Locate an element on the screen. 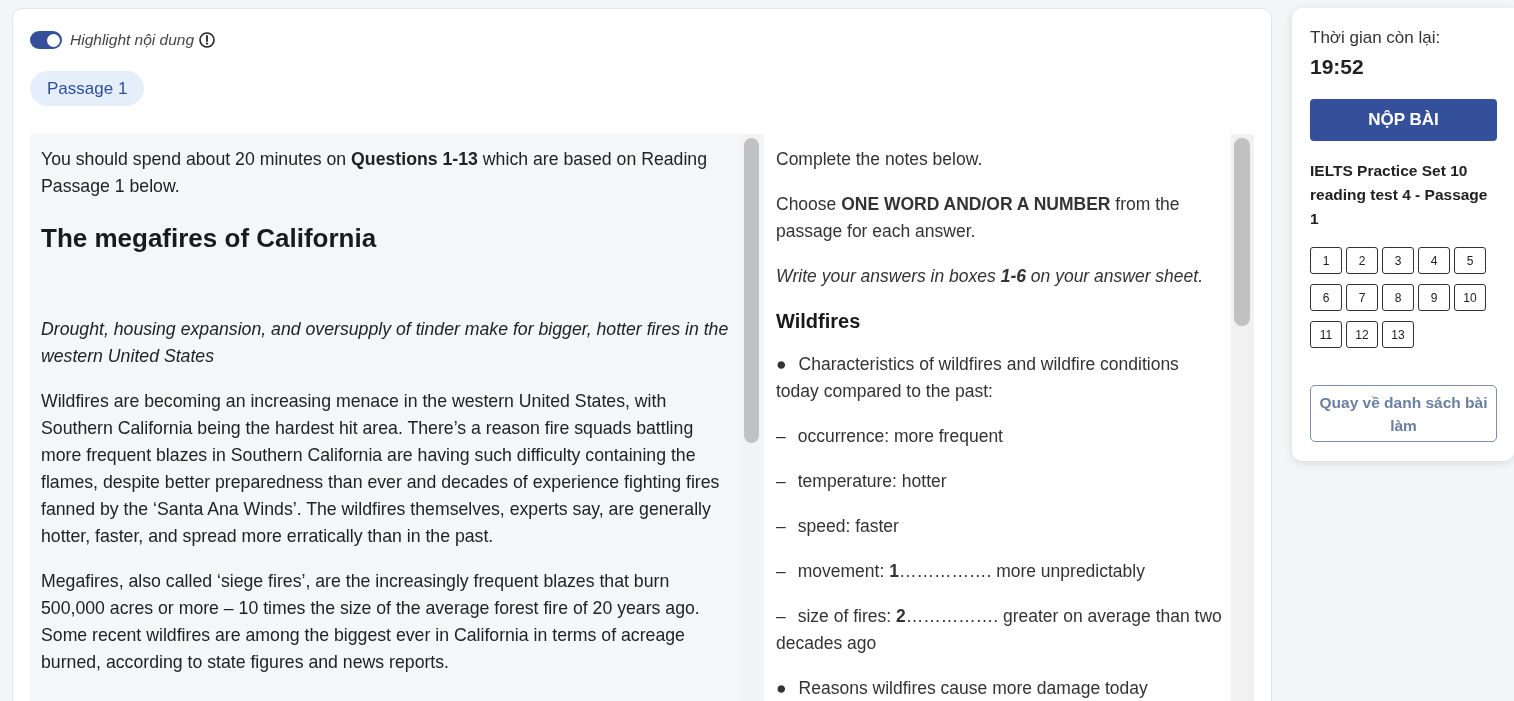 The image size is (1514, 701). question-number-button: 9 is located at coordinates (1434, 297).